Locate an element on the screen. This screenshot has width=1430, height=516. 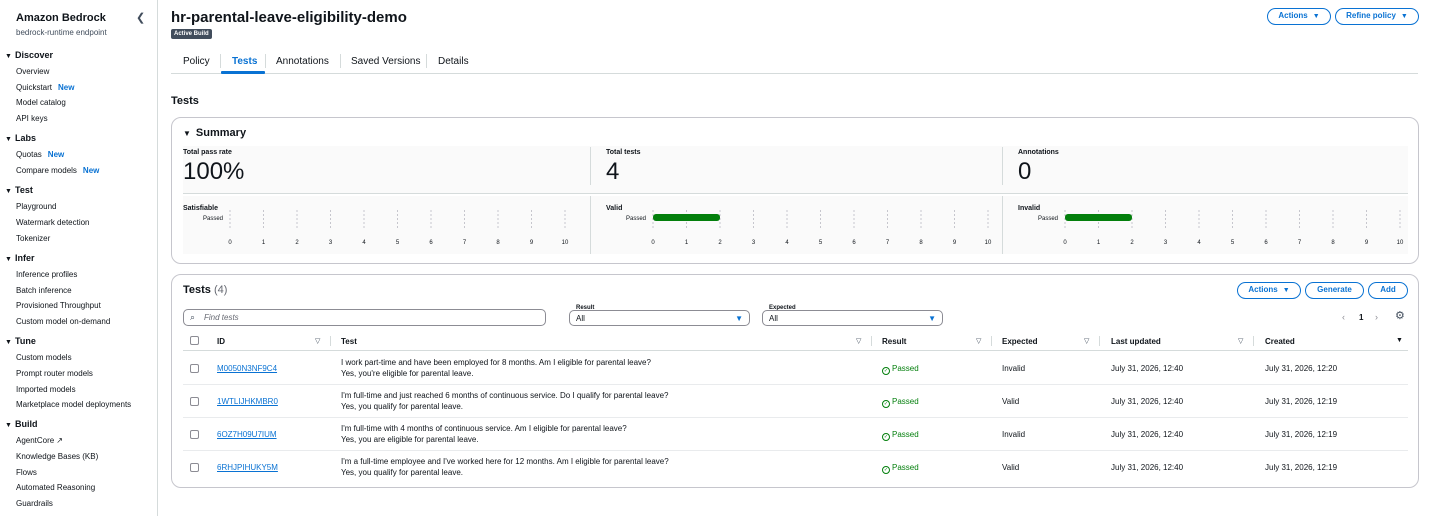
nav-item-custom-models: Custom models is located at coordinates (44, 357).